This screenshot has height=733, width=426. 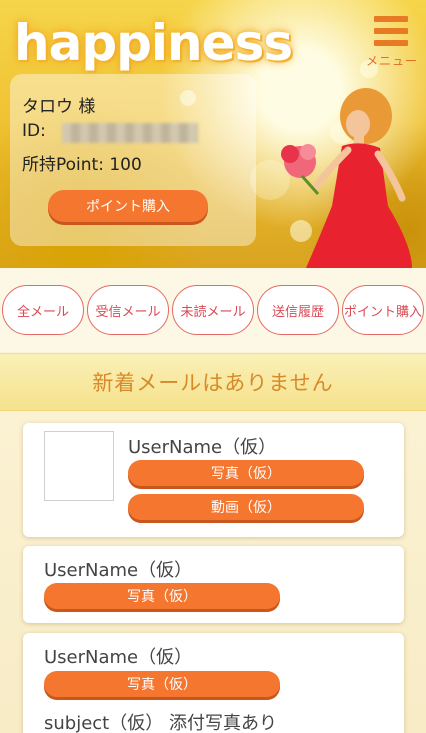 I want to click on tab-unread-mail: 未読メール, so click(x=213, y=310).